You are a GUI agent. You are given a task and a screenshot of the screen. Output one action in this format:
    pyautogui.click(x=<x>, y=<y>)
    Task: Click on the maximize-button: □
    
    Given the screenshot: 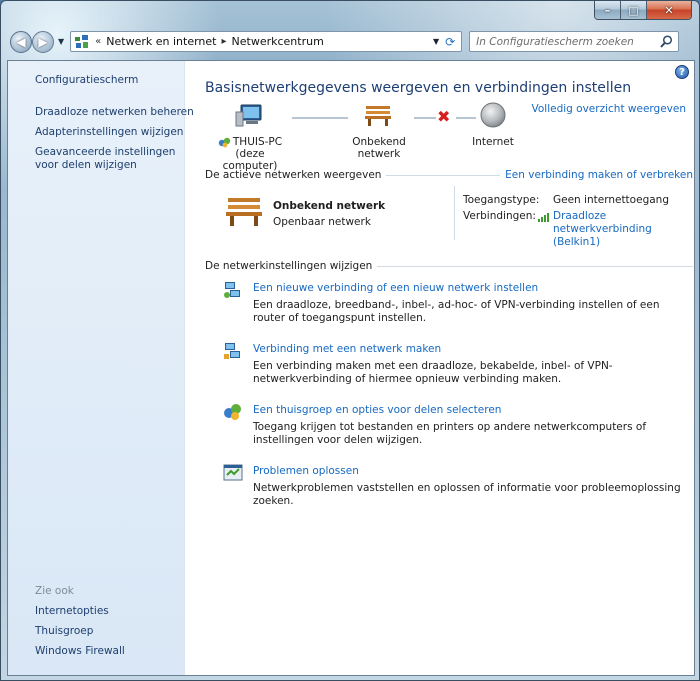 What is the action you would take?
    pyautogui.click(x=634, y=10)
    